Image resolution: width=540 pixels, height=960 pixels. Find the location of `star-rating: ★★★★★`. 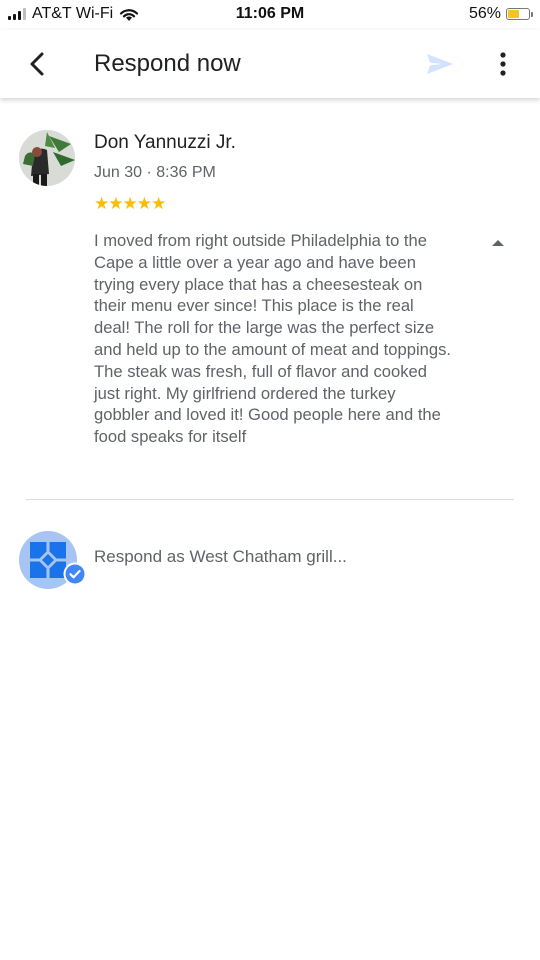

star-rating: ★★★★★ is located at coordinates (130, 203).